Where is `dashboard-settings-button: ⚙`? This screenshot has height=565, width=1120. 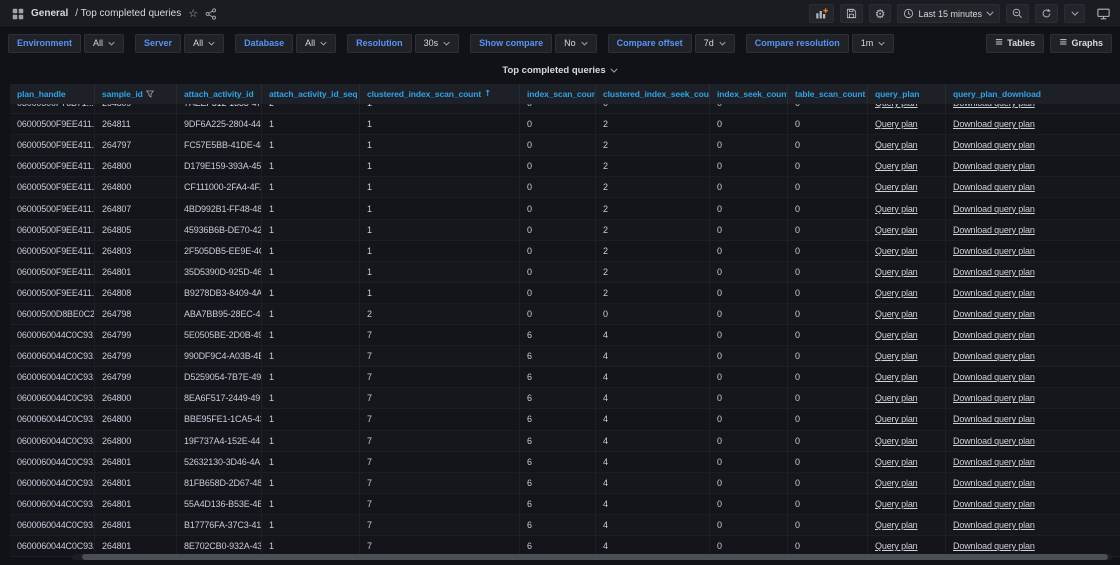 dashboard-settings-button: ⚙ is located at coordinates (880, 13).